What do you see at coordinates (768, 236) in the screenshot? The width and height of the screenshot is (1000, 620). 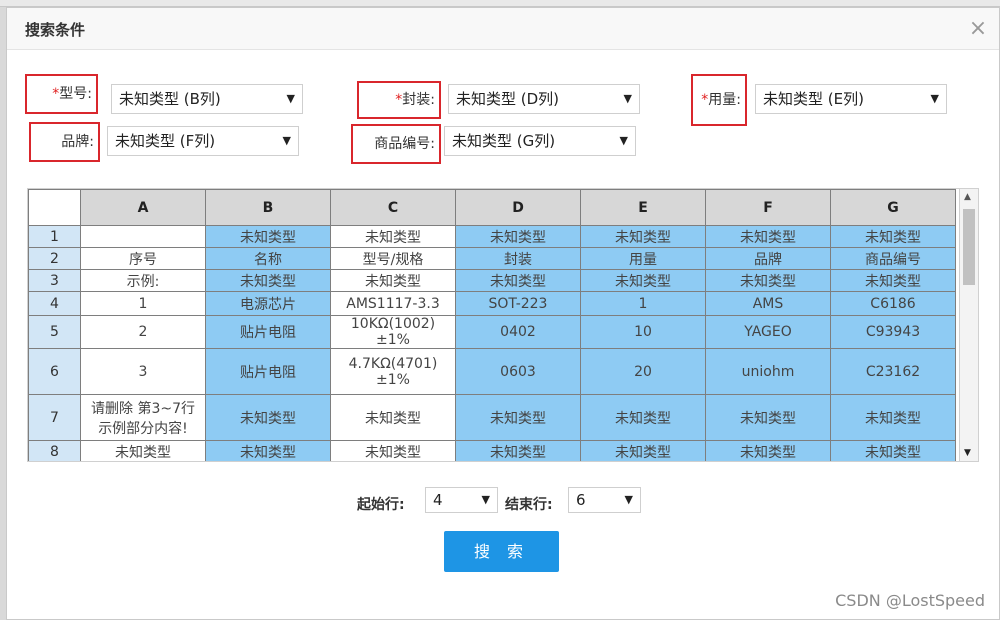 I see `cell-f1: 未知类型` at bounding box center [768, 236].